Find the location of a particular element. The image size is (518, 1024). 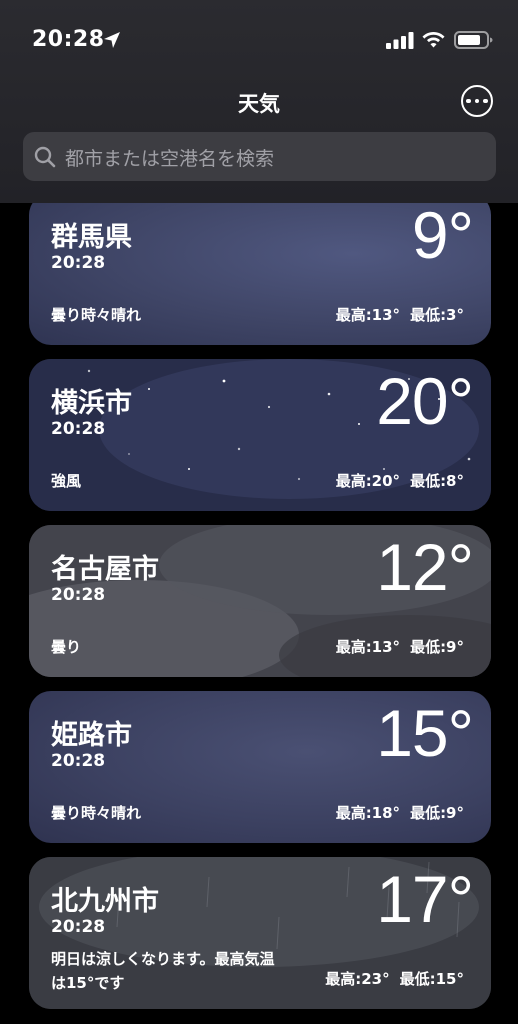

high-low: 最高:13° 最低:9° is located at coordinates (400, 646).